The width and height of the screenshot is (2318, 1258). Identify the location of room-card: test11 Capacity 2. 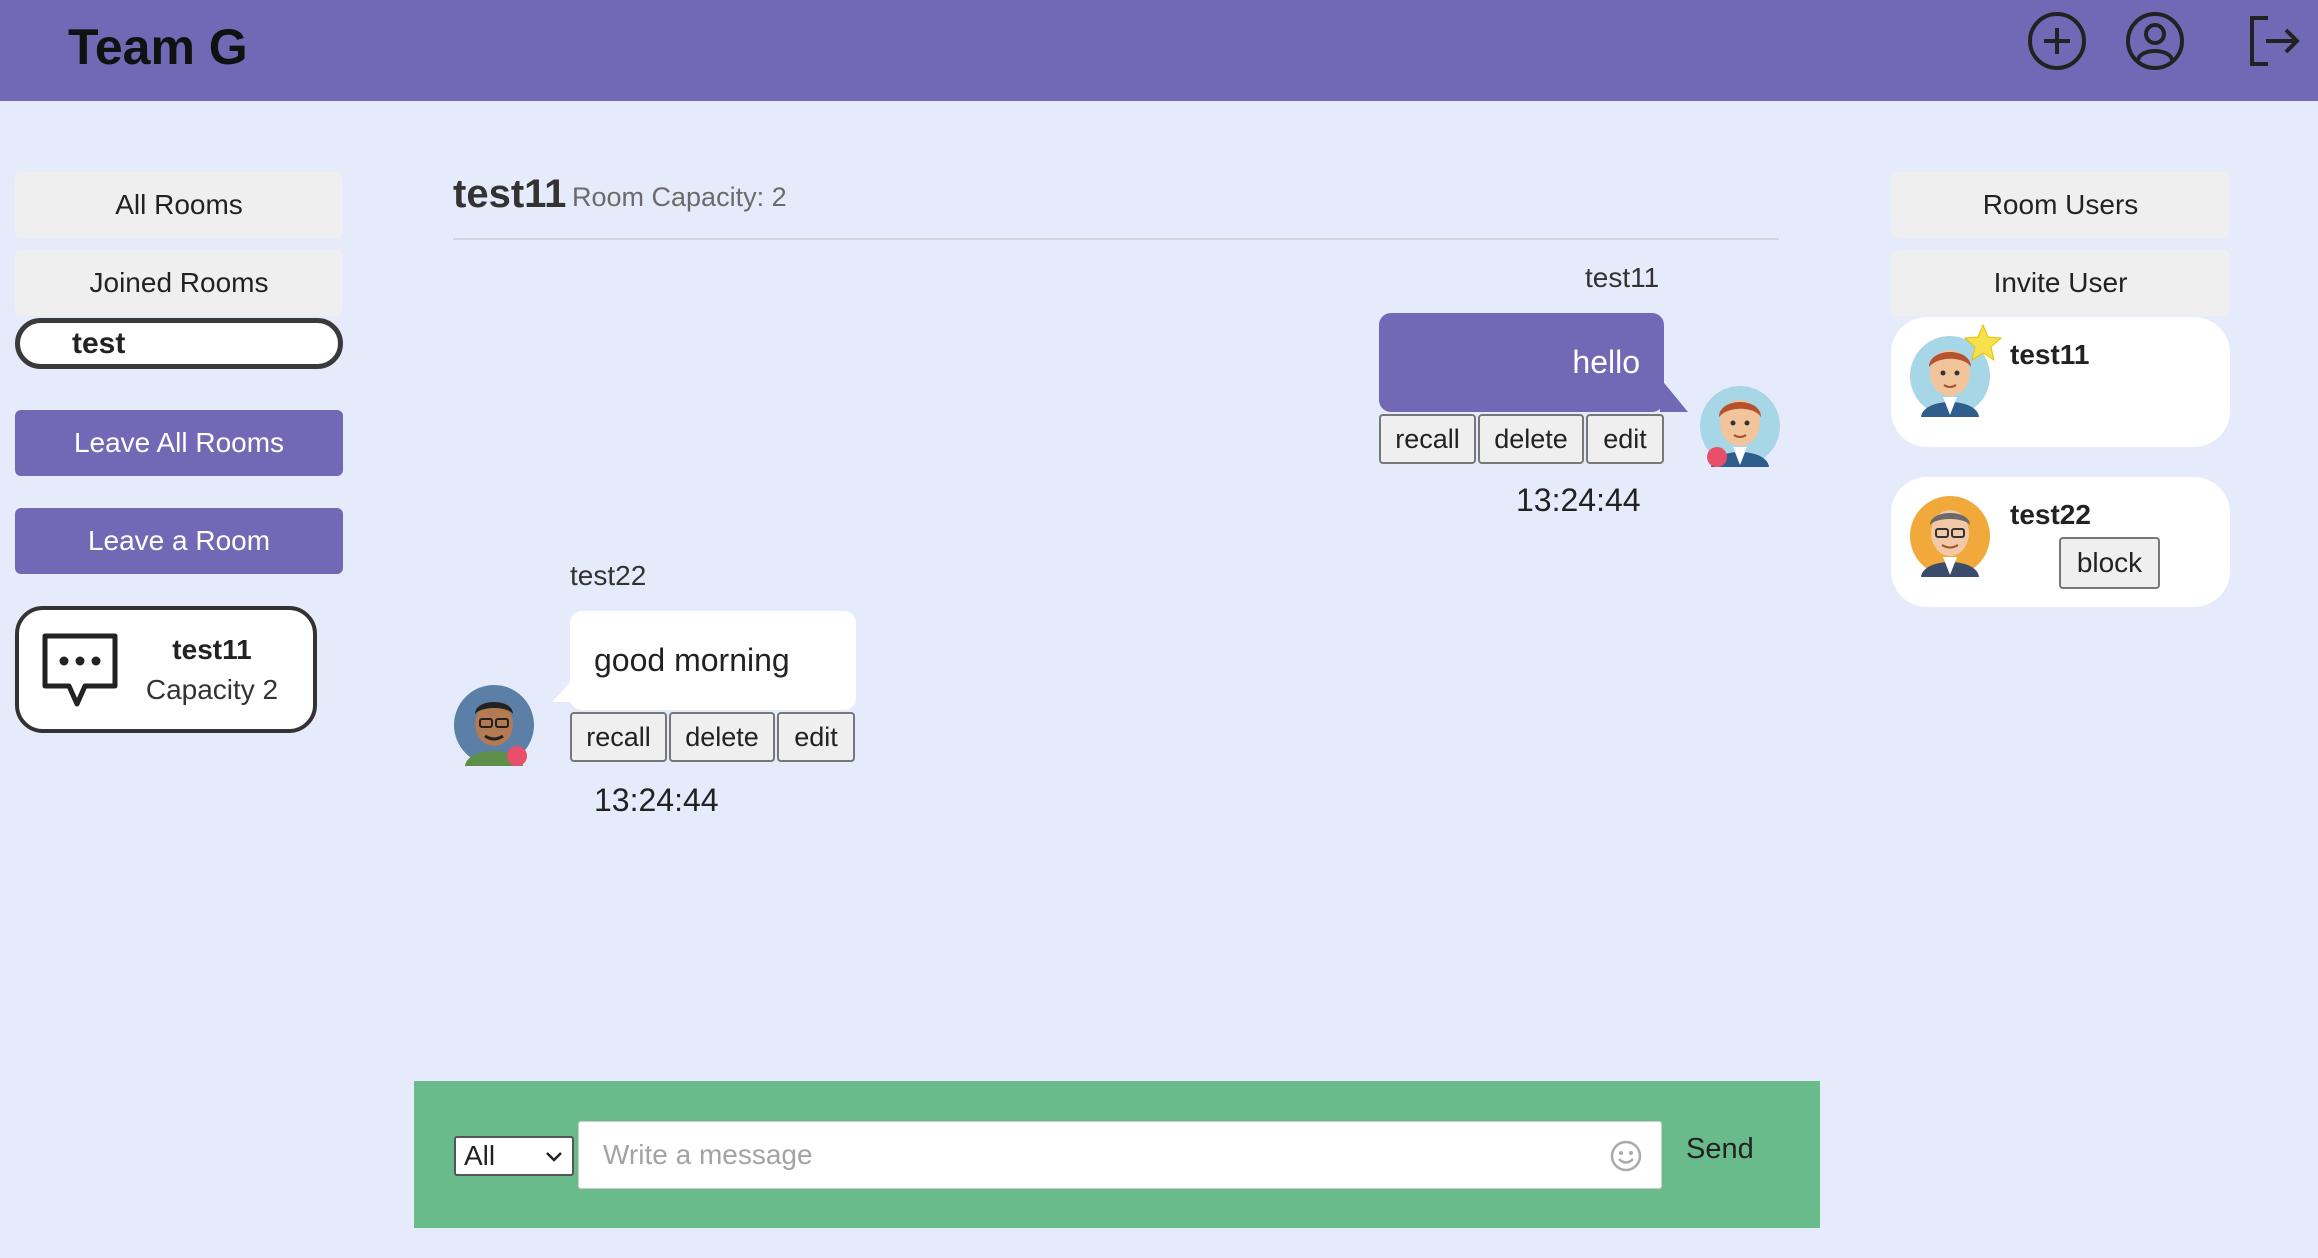
(166, 669).